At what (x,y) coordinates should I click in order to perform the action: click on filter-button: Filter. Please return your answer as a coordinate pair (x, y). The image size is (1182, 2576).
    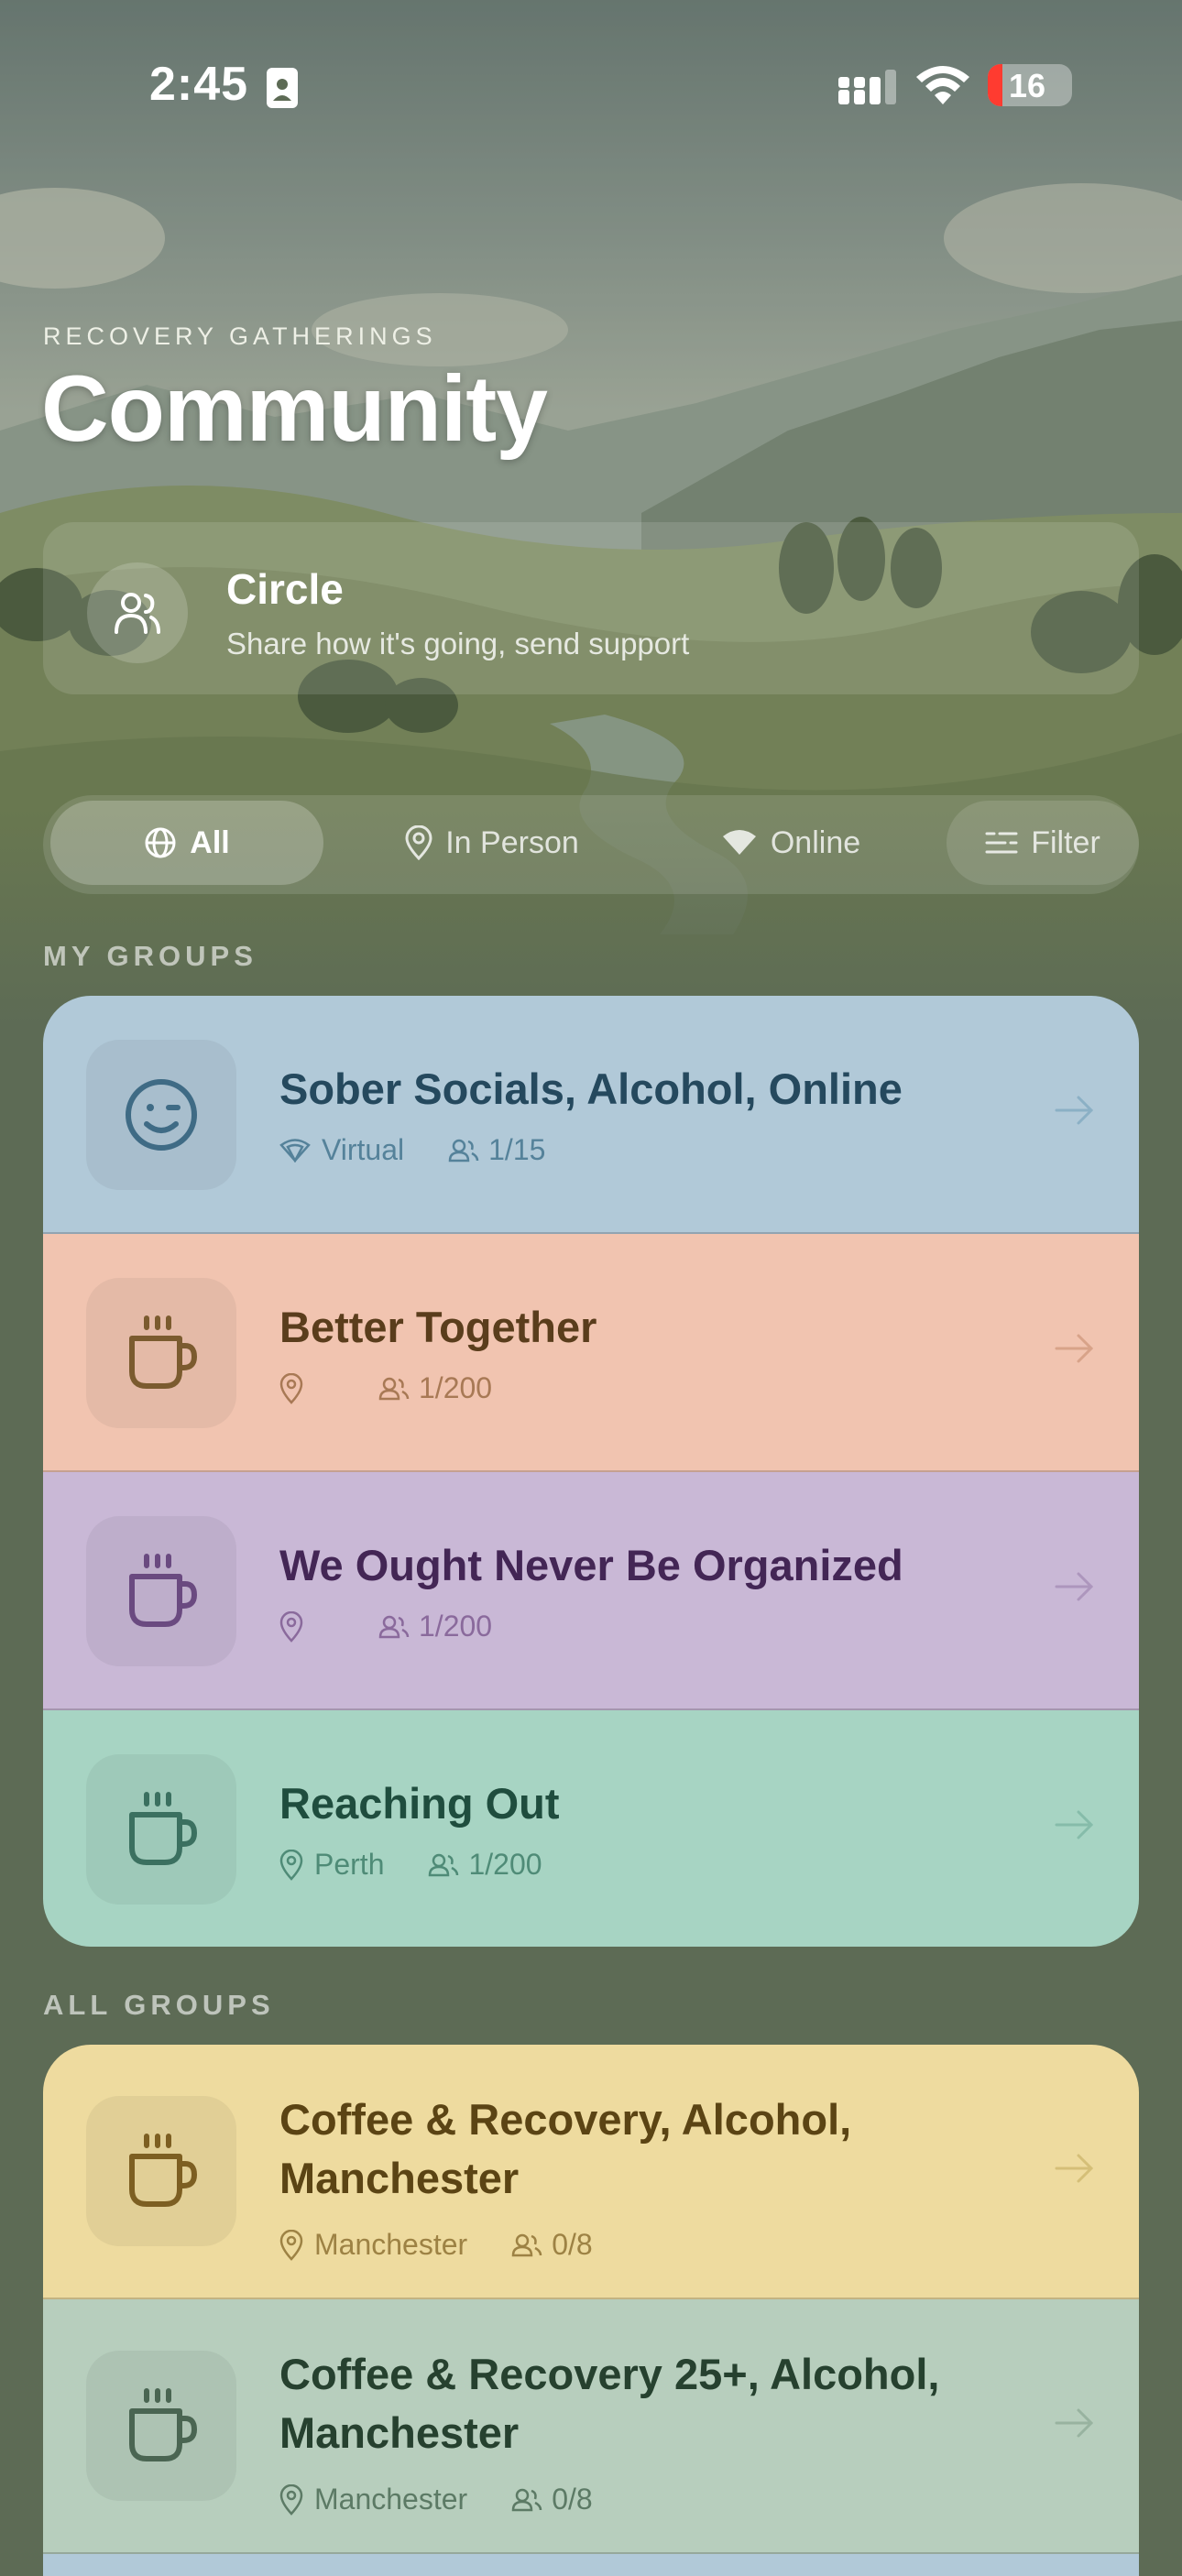
    Looking at the image, I should click on (1043, 843).